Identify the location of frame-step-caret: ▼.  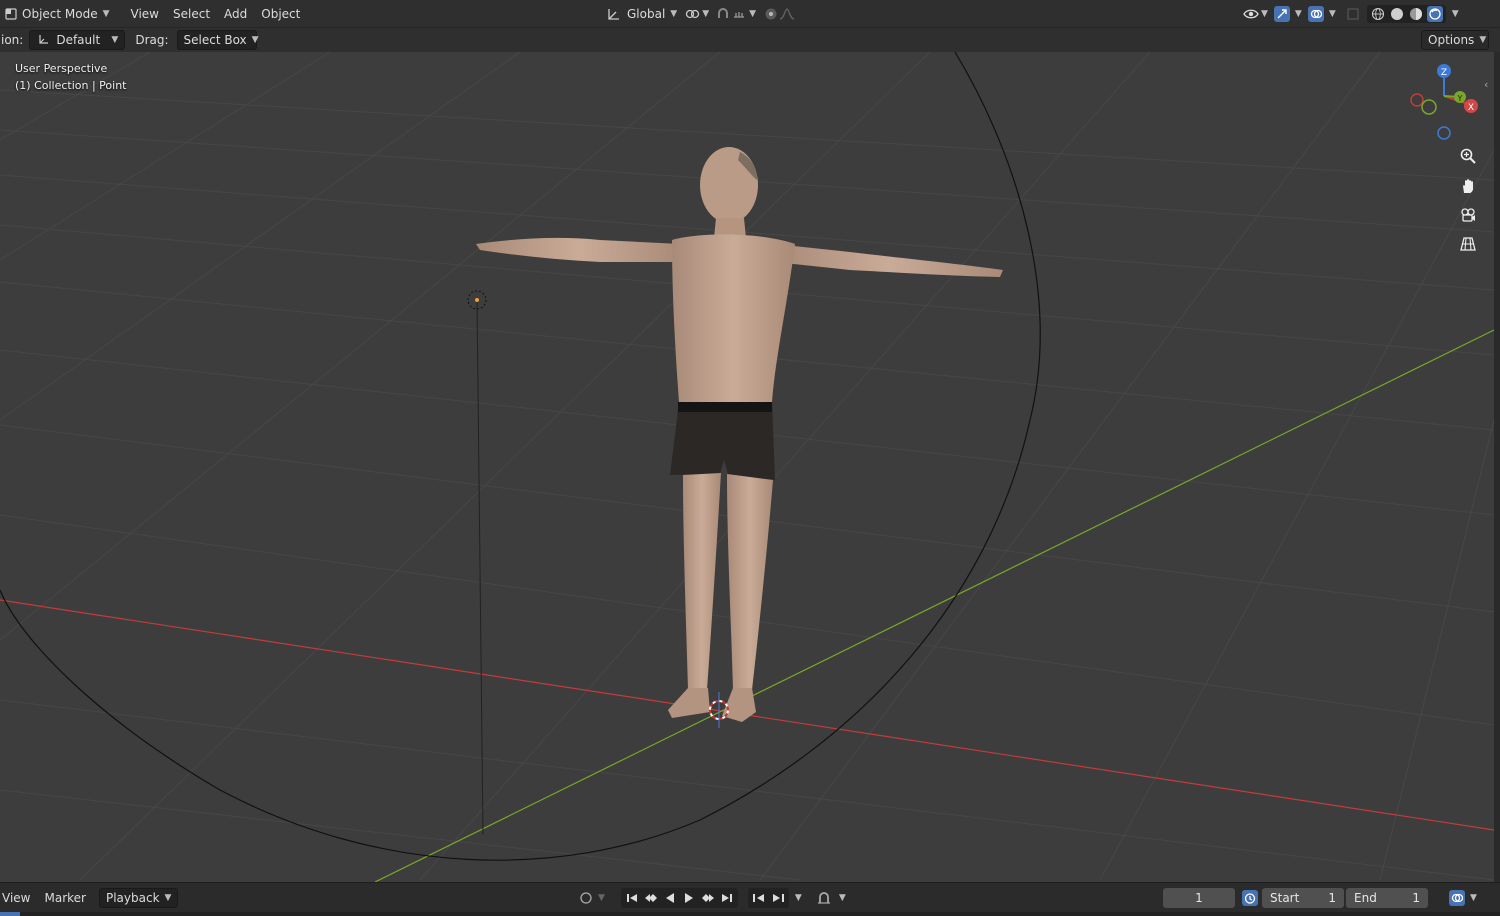
(798, 898).